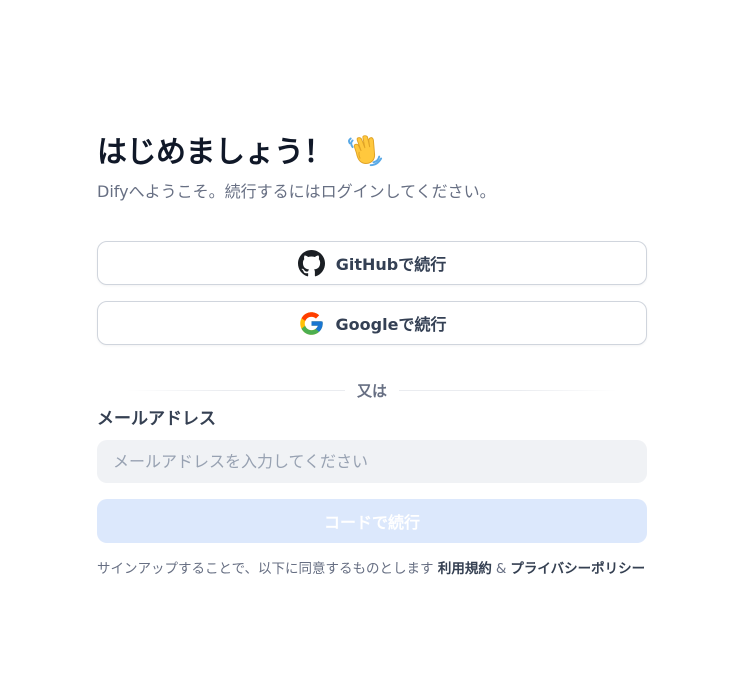  What do you see at coordinates (372, 521) in the screenshot?
I see `continue-with-code-button: コードで続行` at bounding box center [372, 521].